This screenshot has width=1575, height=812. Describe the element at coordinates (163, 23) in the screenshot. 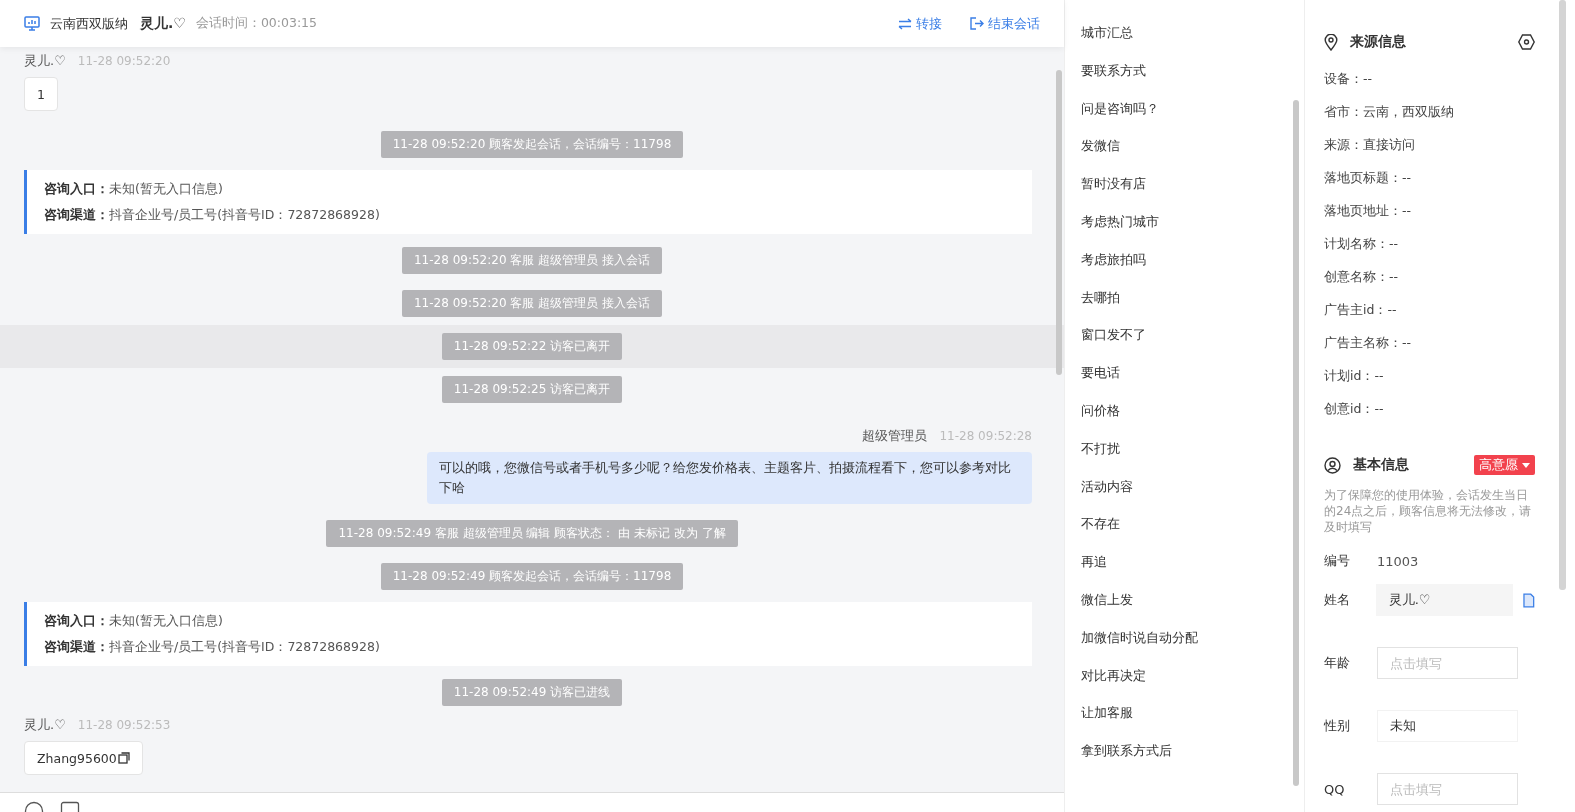

I see `visitor-name: 灵儿.♡` at that location.